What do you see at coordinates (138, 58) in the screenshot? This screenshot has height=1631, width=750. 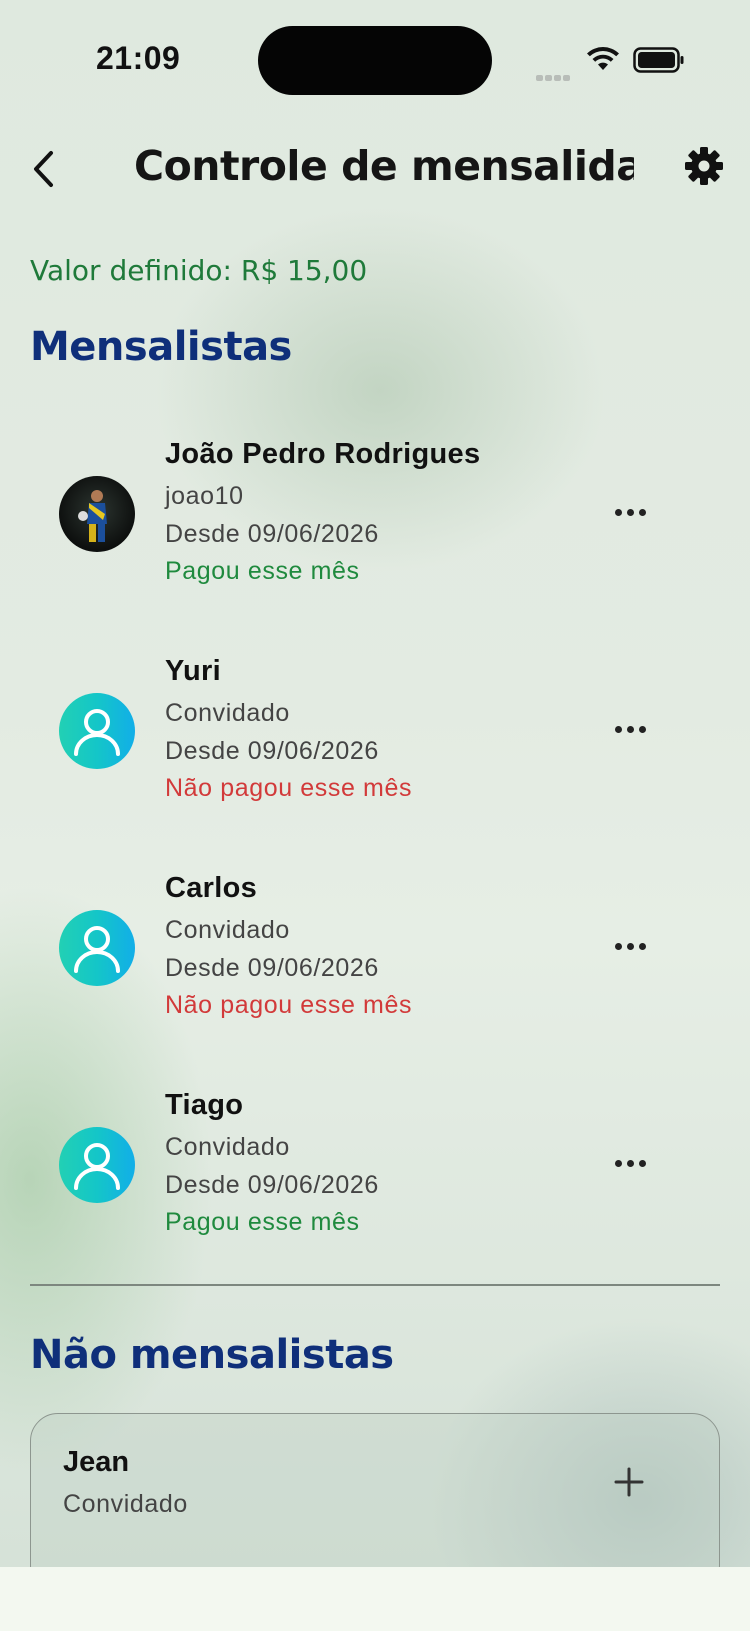 I see `status-time: 21:09` at bounding box center [138, 58].